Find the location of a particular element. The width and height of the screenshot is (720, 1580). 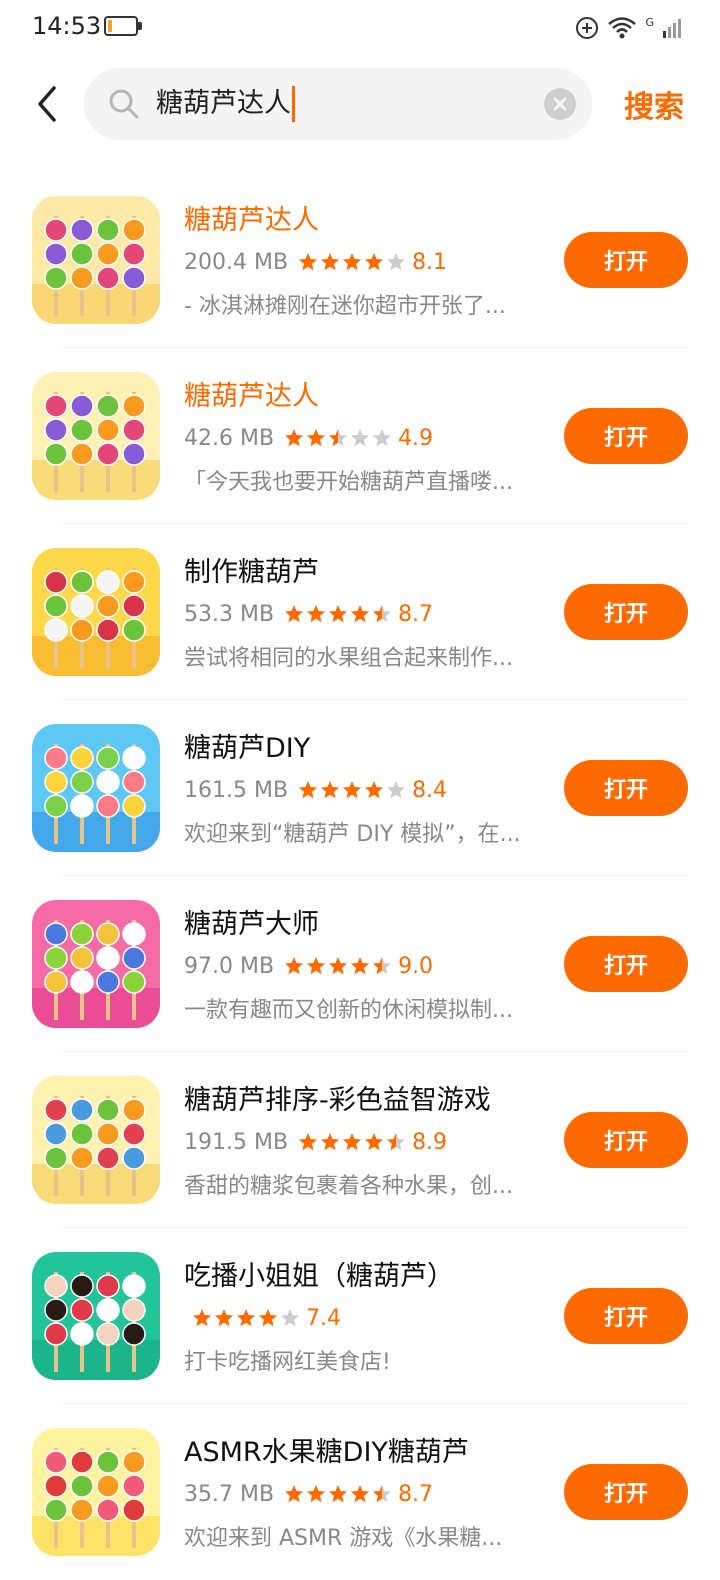

app-size: 161.5 MB is located at coordinates (236, 790).